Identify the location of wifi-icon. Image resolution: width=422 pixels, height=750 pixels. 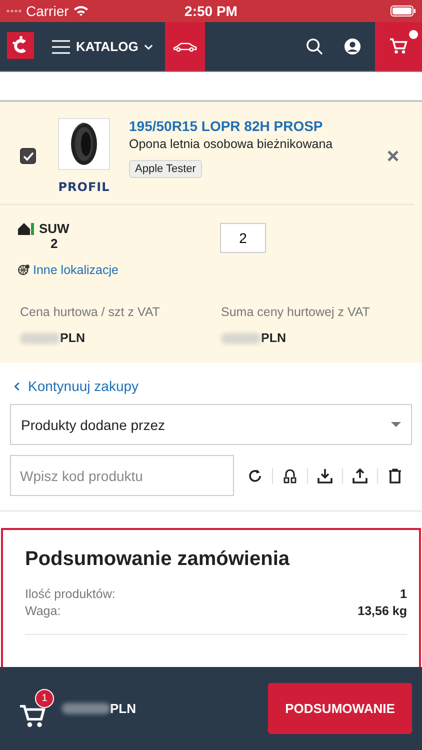
(80, 11).